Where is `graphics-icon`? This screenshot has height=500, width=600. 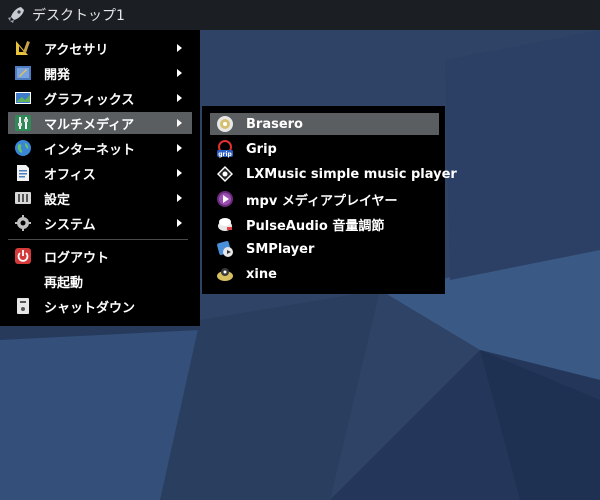
graphics-icon is located at coordinates (23, 98).